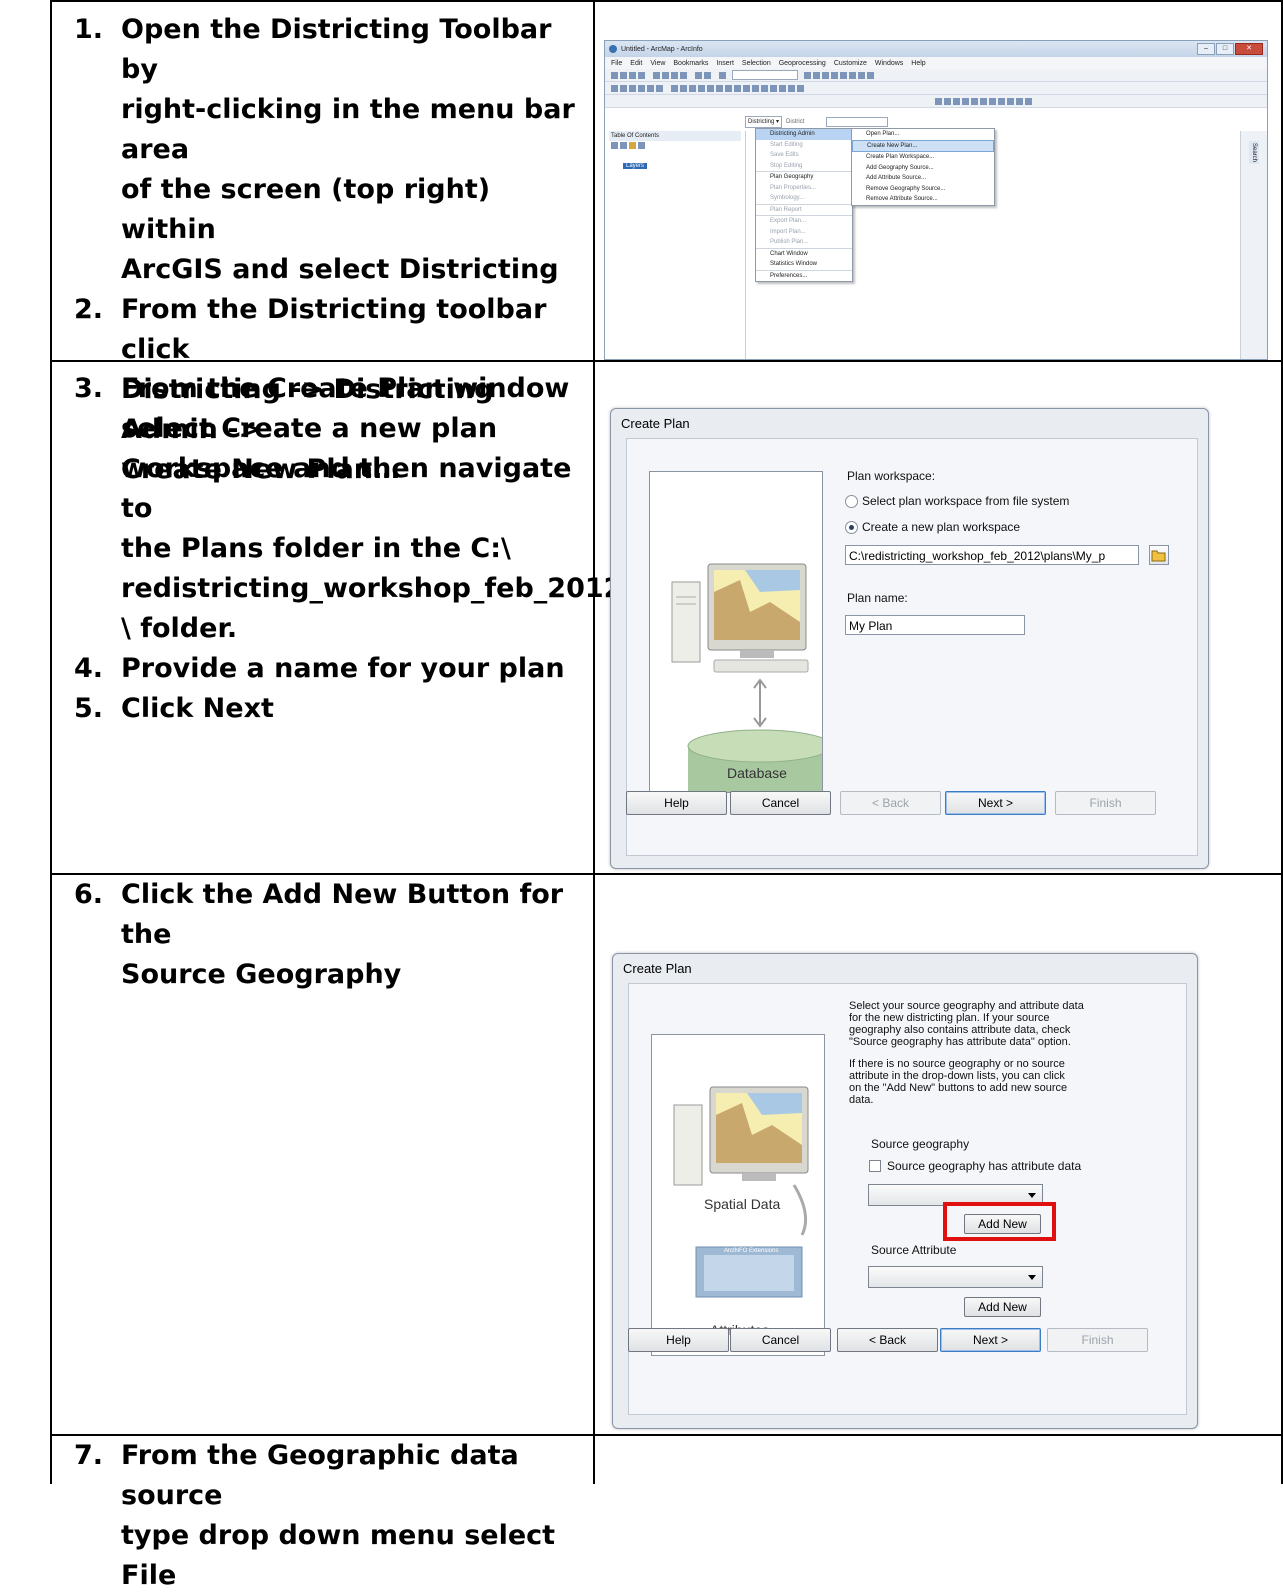  Describe the element at coordinates (613, 49) in the screenshot. I see `globe-icon` at that location.